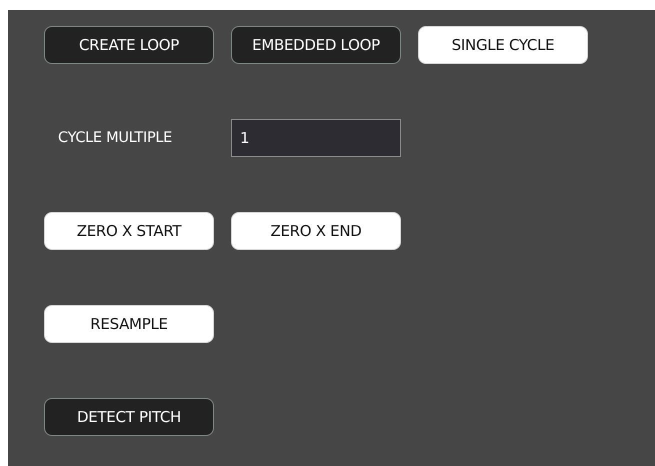  What do you see at coordinates (129, 417) in the screenshot?
I see `toggle-button: DETECT PITCH` at bounding box center [129, 417].